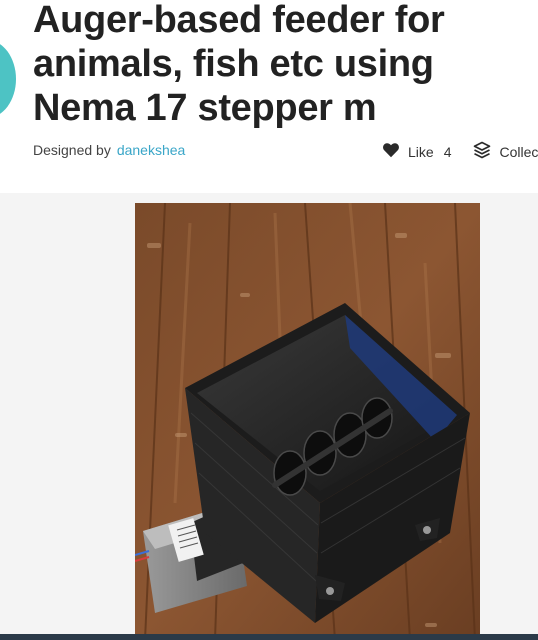  Describe the element at coordinates (151, 150) in the screenshot. I see `designer-link: danekshea` at that location.